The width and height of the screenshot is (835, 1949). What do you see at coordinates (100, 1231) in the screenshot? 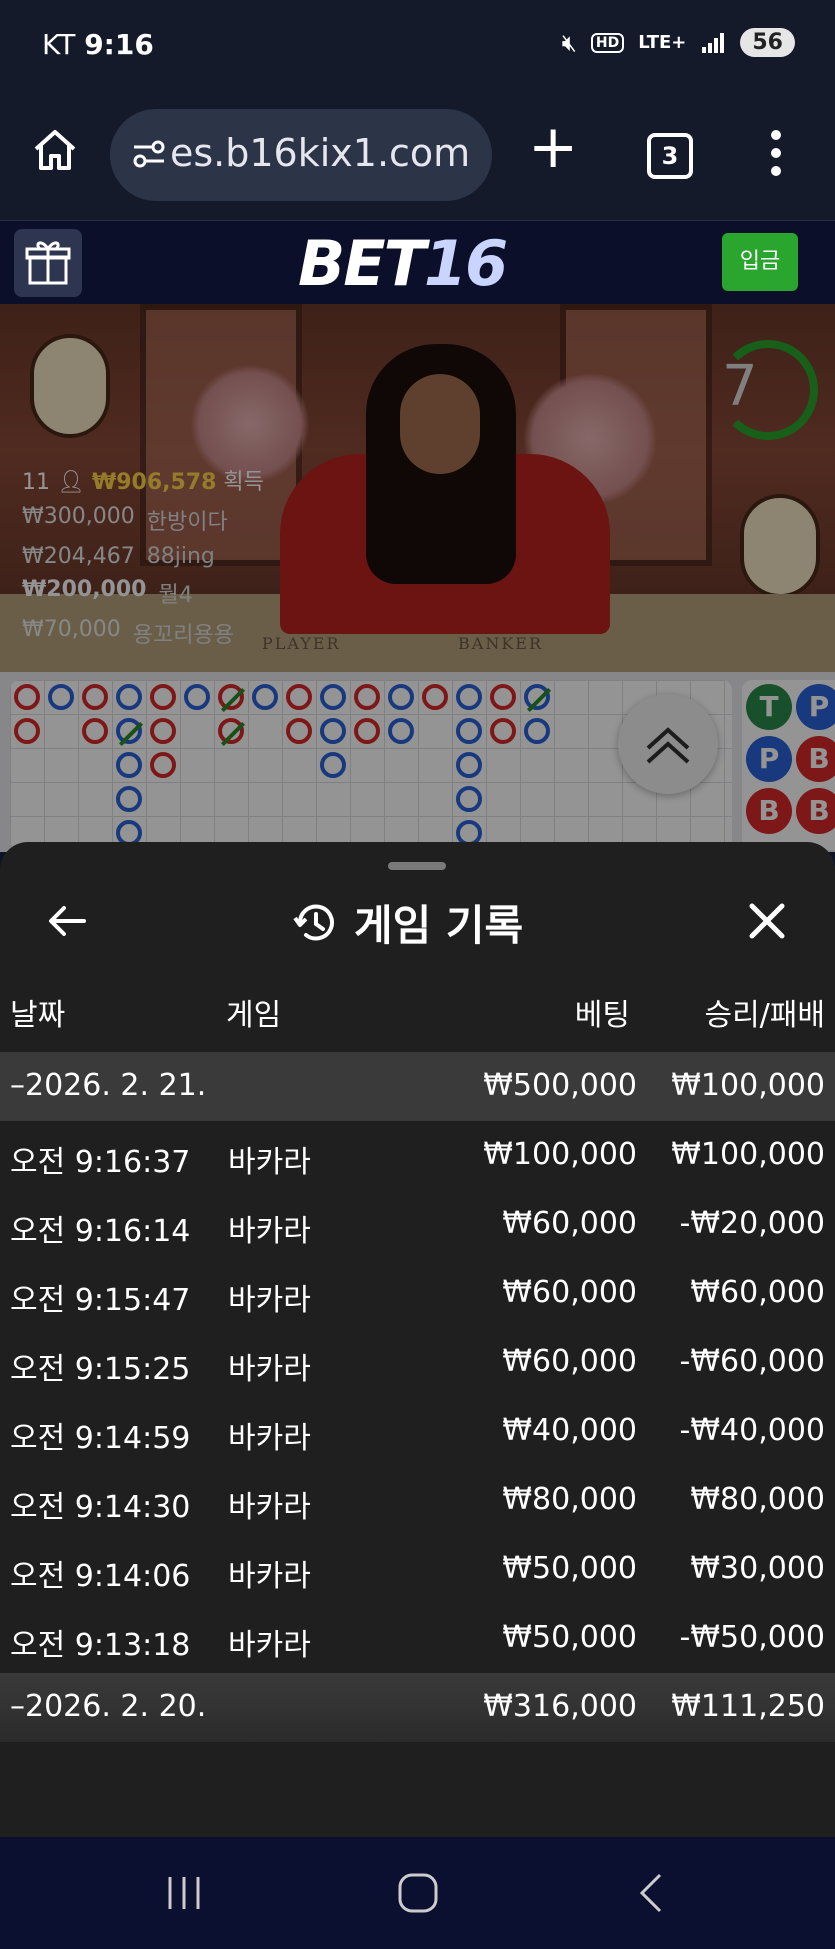
I see `row-time: 오전 9:16:14` at bounding box center [100, 1231].